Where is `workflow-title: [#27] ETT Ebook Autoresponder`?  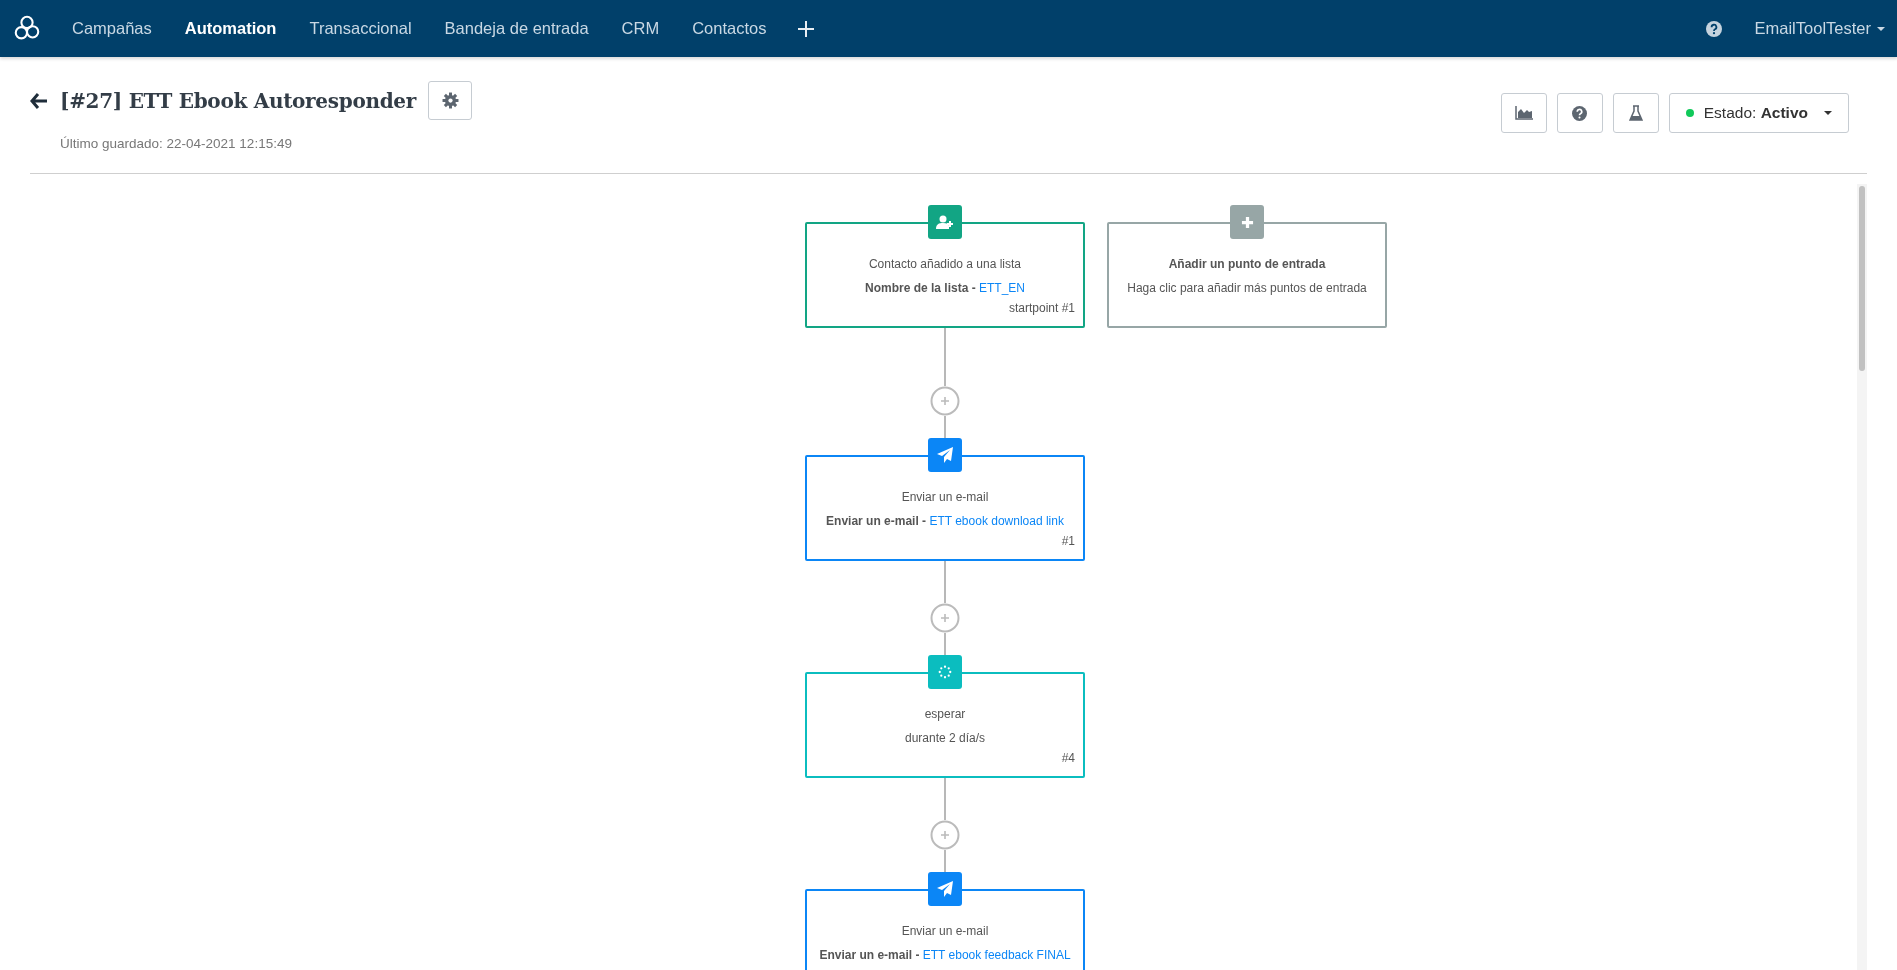
workflow-title: [#27] ETT Ebook Autoresponder is located at coordinates (238, 100).